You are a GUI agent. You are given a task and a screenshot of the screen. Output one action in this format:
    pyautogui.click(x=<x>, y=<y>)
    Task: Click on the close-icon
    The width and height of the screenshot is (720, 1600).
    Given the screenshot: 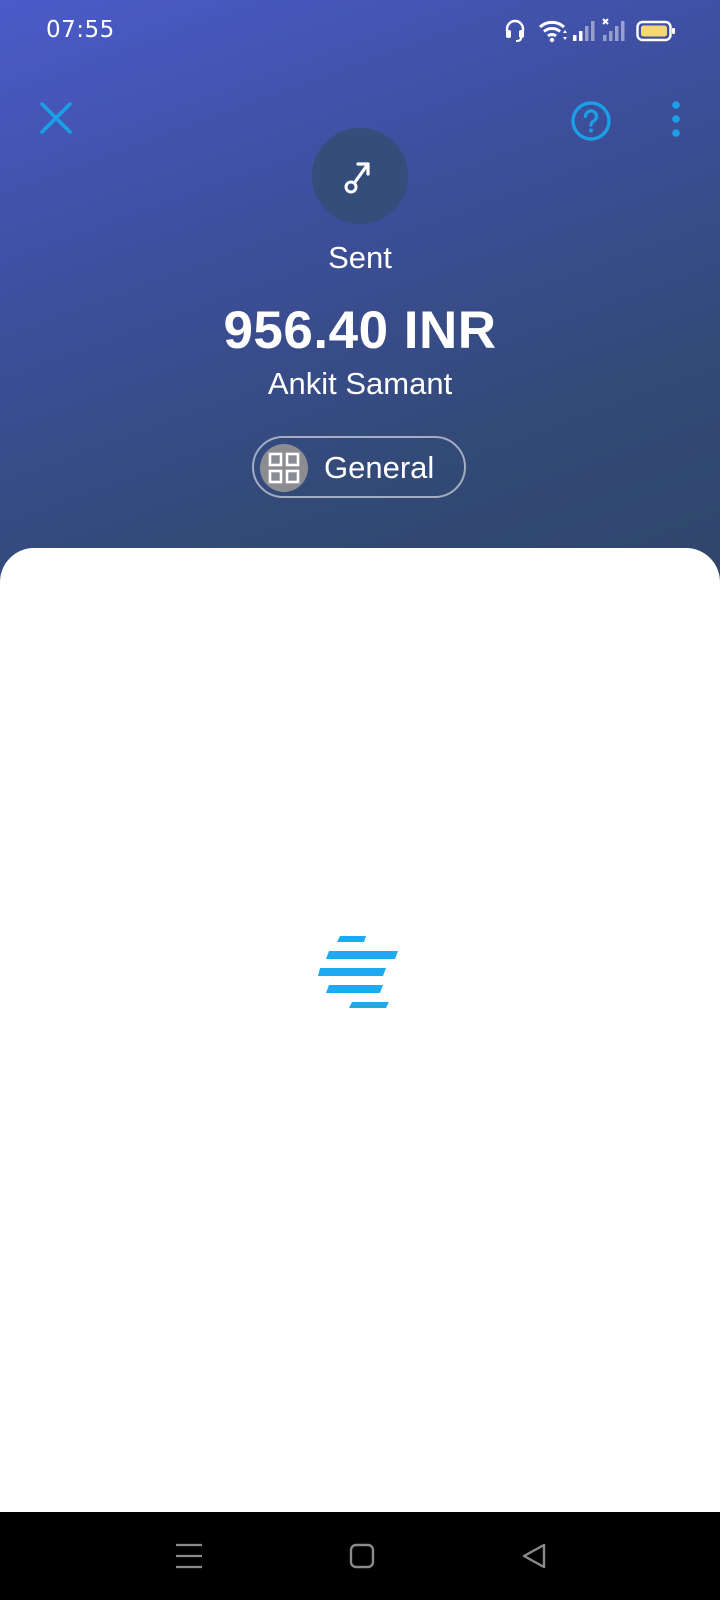 What is the action you would take?
    pyautogui.click(x=56, y=118)
    